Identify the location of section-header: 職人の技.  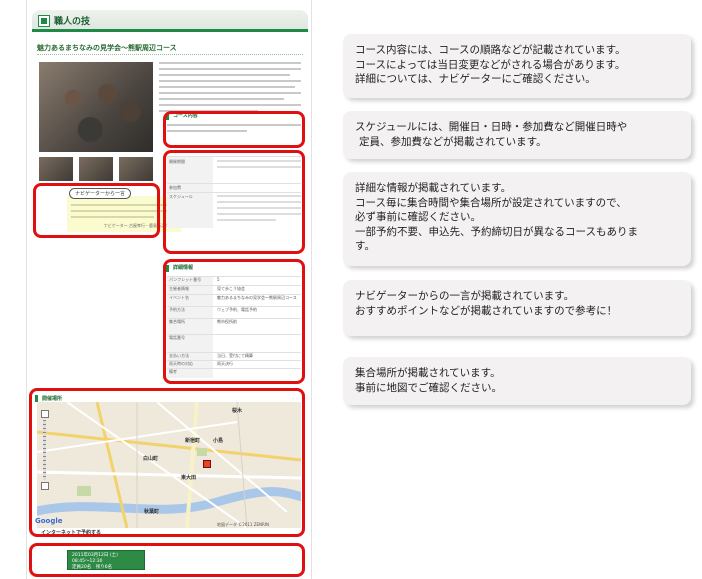
(170, 21).